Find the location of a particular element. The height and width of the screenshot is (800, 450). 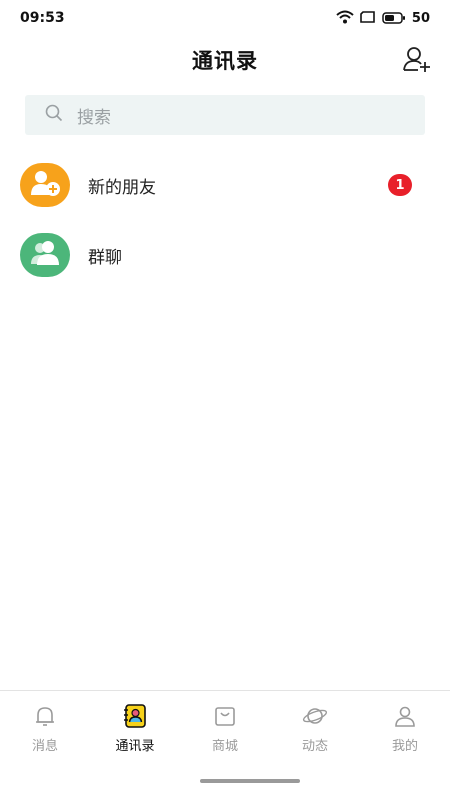

search-input: 搜索 is located at coordinates (225, 115).